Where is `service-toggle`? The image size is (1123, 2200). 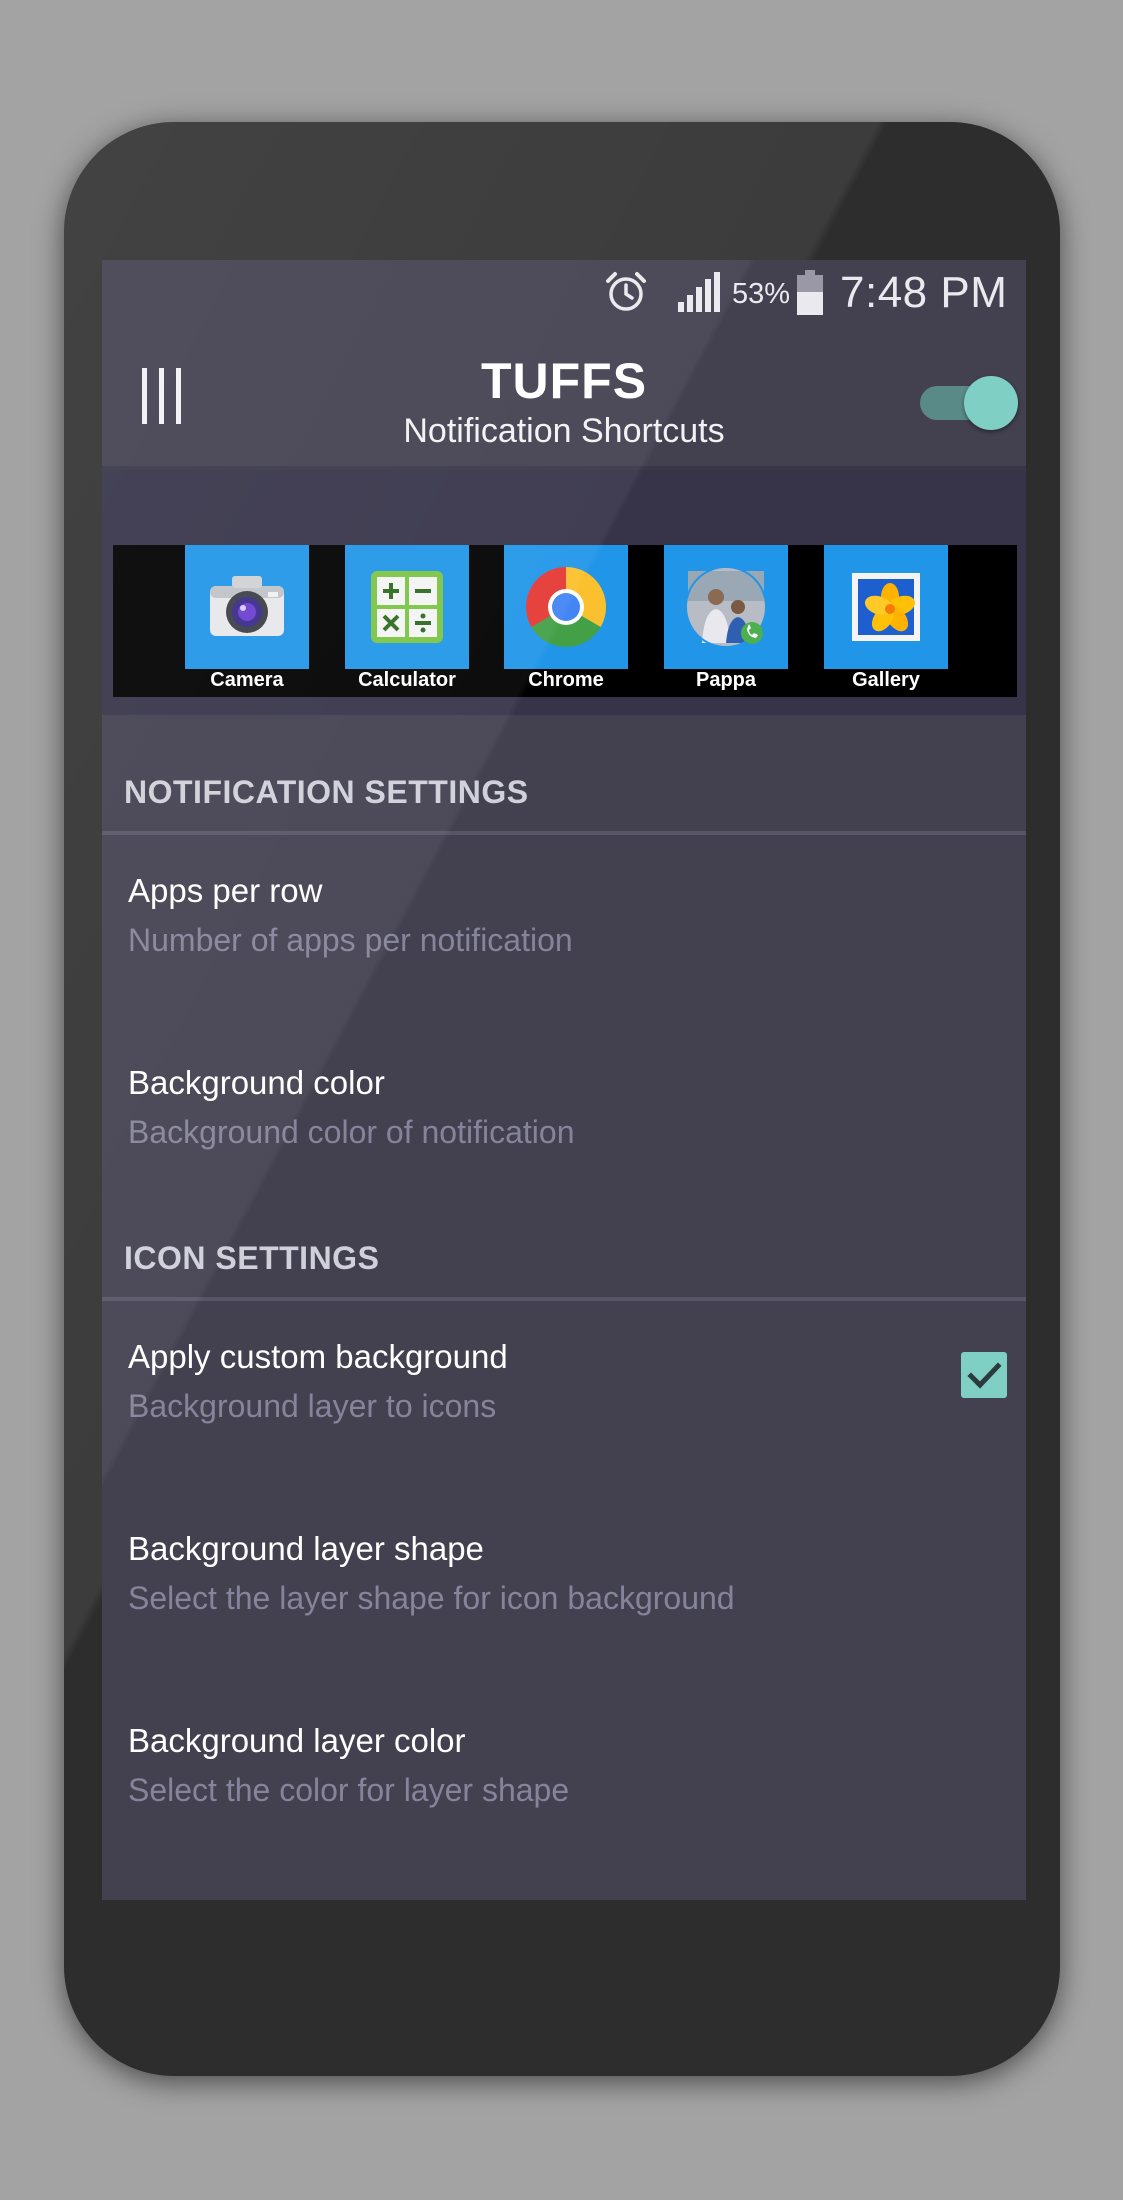 service-toggle is located at coordinates (970, 402).